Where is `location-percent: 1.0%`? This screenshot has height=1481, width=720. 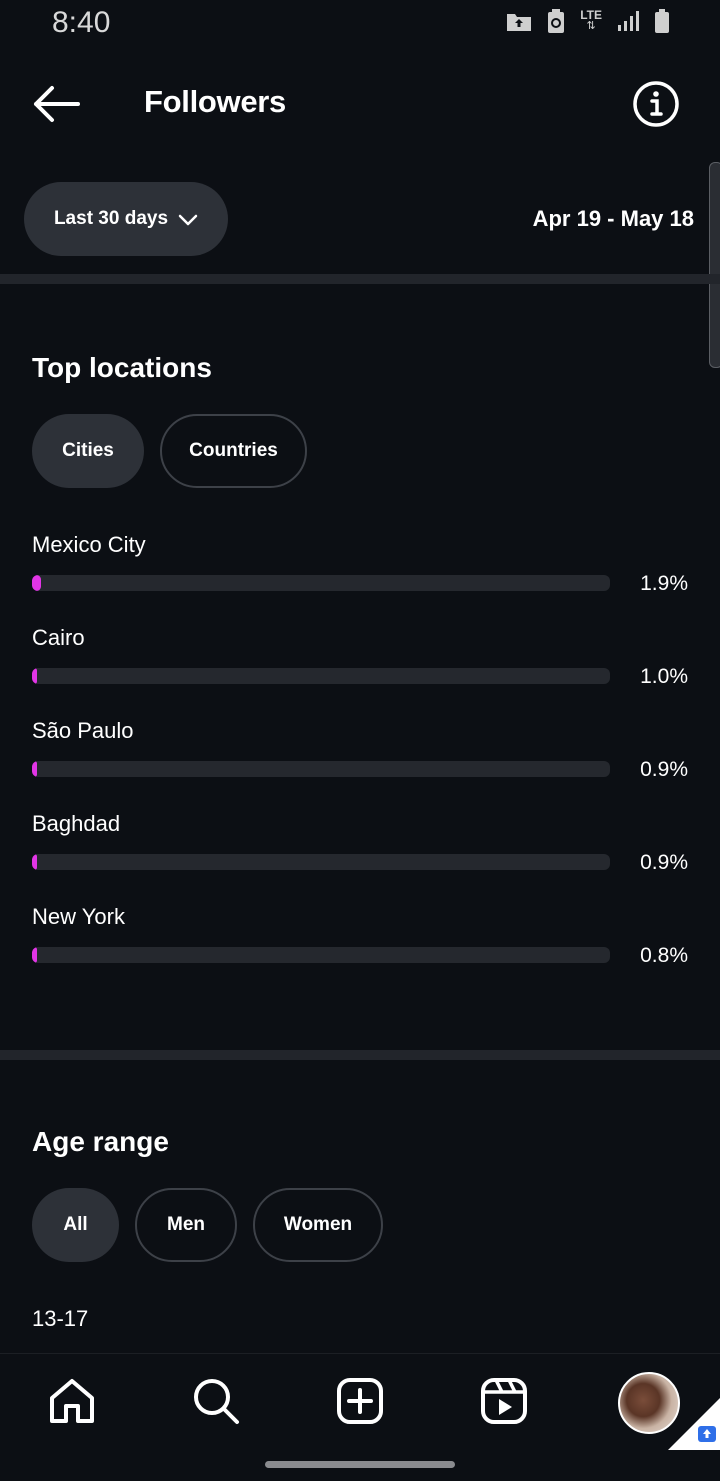
location-percent: 1.0% is located at coordinates (664, 676).